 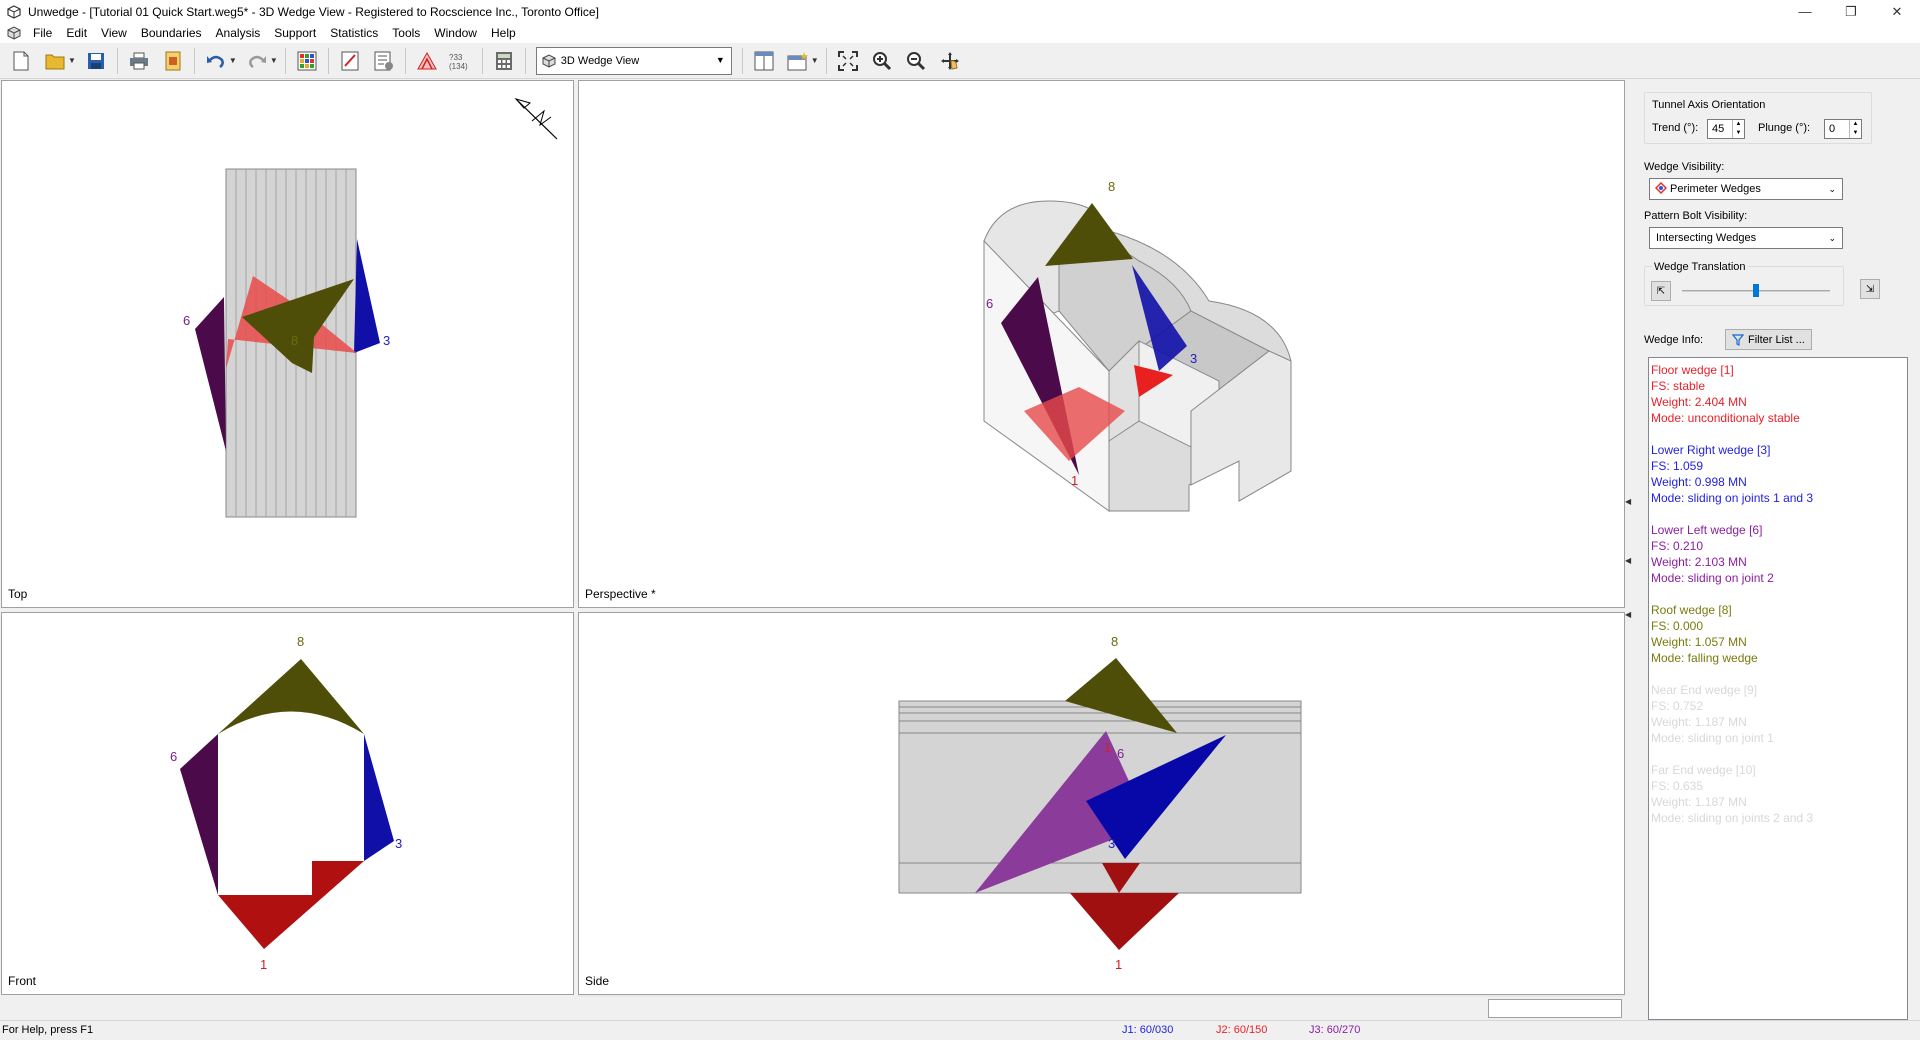 I want to click on redo-icon, so click(x=257, y=61).